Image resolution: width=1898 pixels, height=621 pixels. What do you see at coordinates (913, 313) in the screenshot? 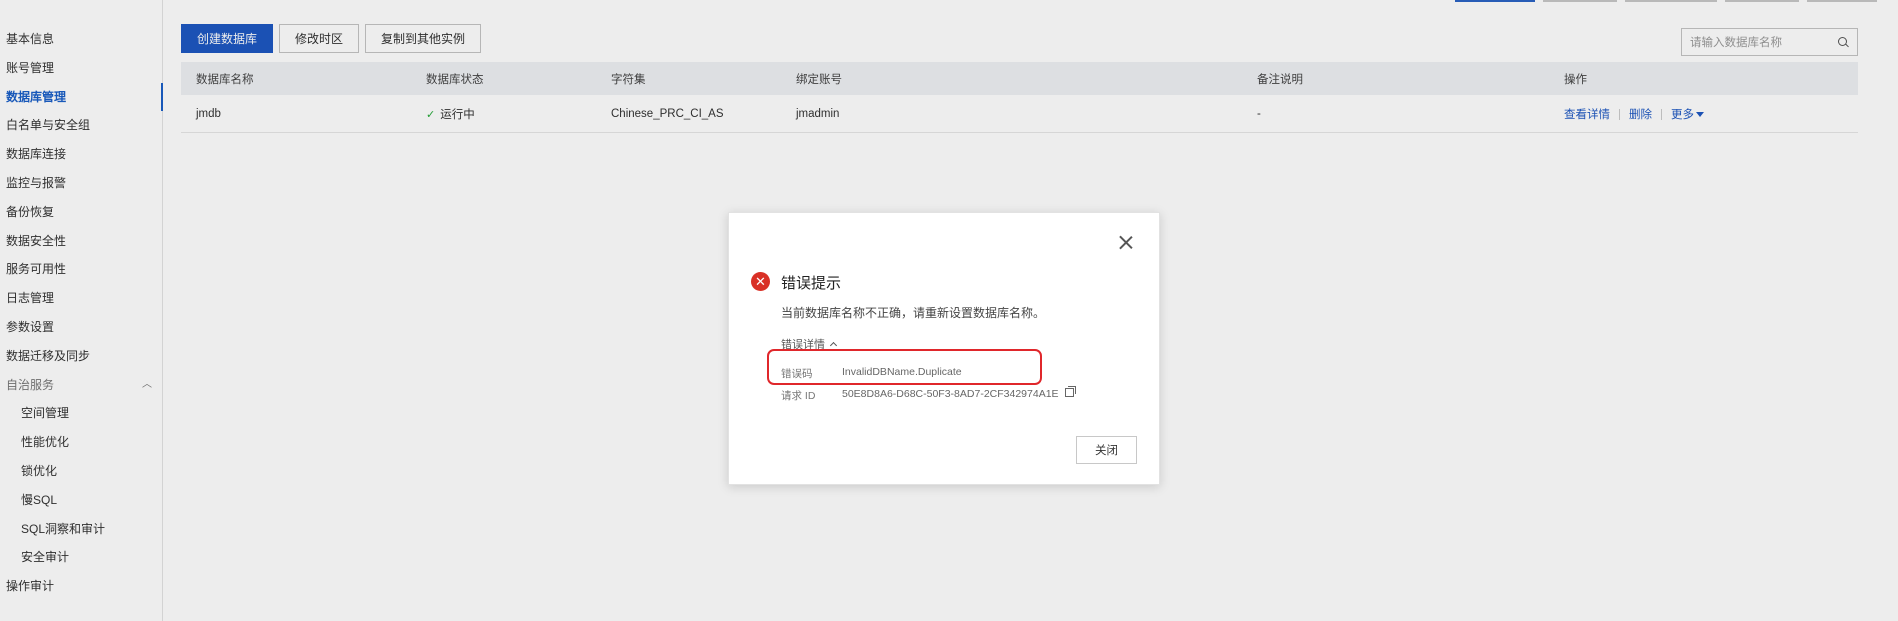
I see `dialog-message: 当前数据库名称不正确，请重新设置数据库名称。` at bounding box center [913, 313].